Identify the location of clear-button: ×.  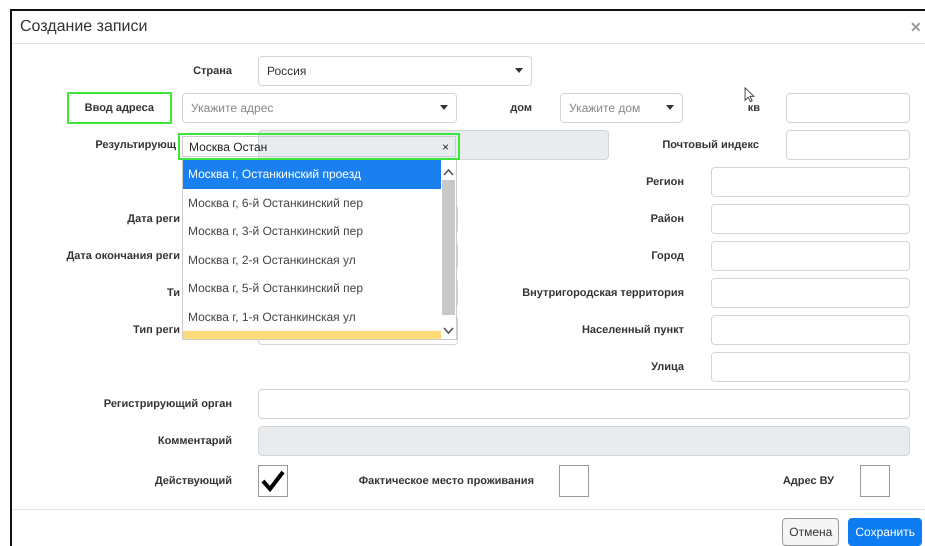
(445, 147).